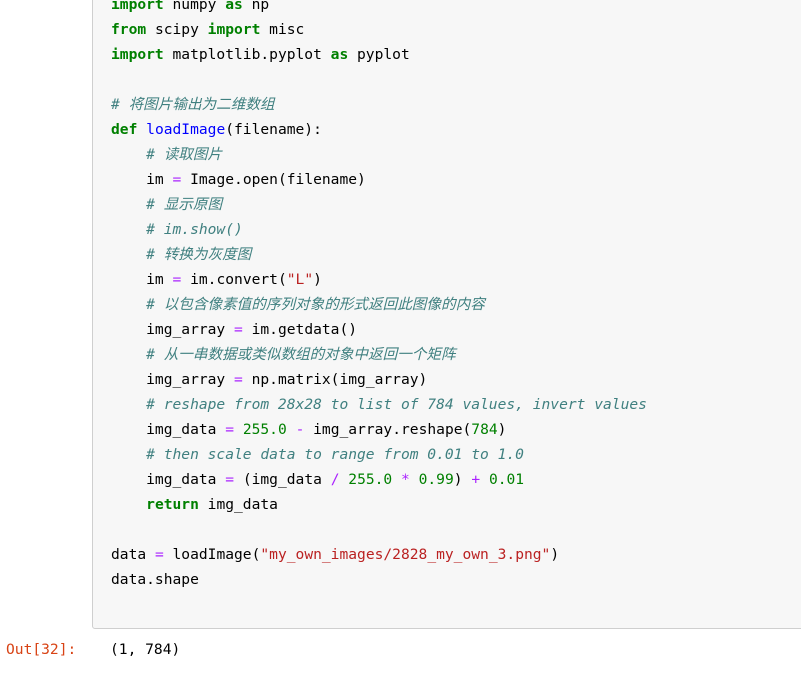  Describe the element at coordinates (506, 479) in the screenshot. I see `code-token: 0.01` at that location.